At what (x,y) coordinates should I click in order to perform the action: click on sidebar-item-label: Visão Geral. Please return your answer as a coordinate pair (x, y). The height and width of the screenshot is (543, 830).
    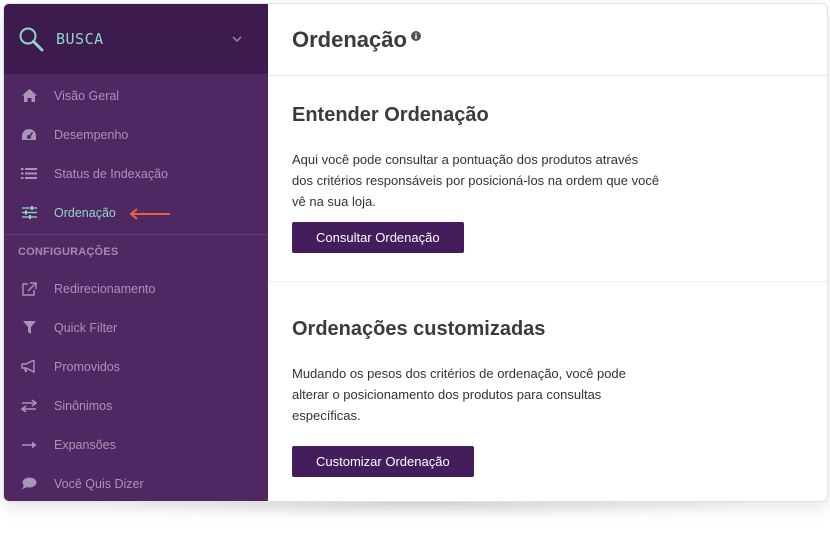
    Looking at the image, I should click on (87, 95).